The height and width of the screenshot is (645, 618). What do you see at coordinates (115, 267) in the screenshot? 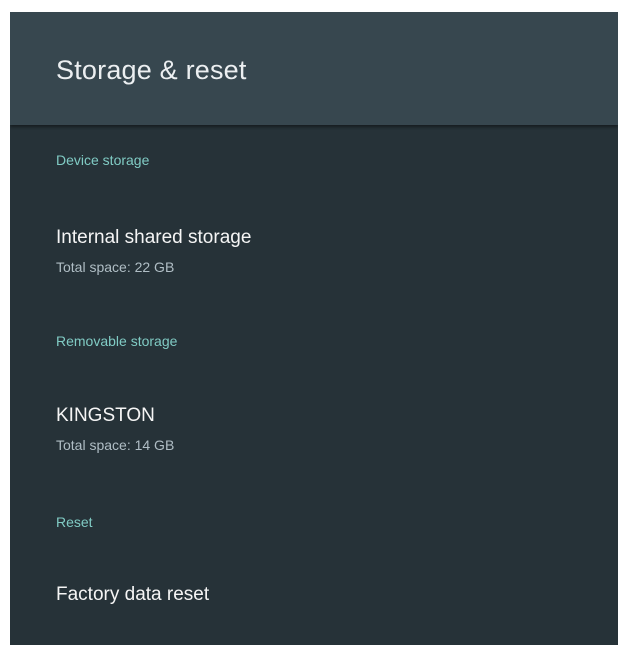
I see `item-subtitle: Total space: 22 GB` at bounding box center [115, 267].